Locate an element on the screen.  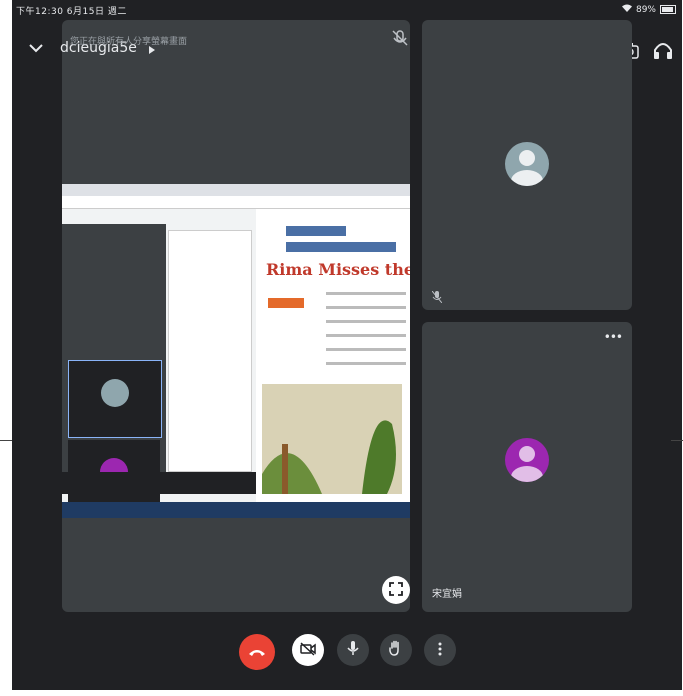
headphones-icon is located at coordinates (663, 50).